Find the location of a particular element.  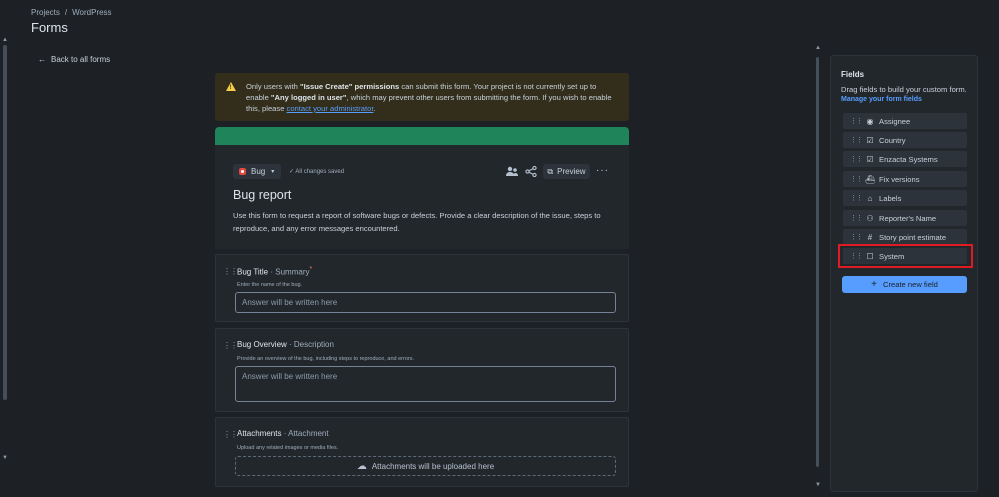

highlight-box is located at coordinates (905, 256).